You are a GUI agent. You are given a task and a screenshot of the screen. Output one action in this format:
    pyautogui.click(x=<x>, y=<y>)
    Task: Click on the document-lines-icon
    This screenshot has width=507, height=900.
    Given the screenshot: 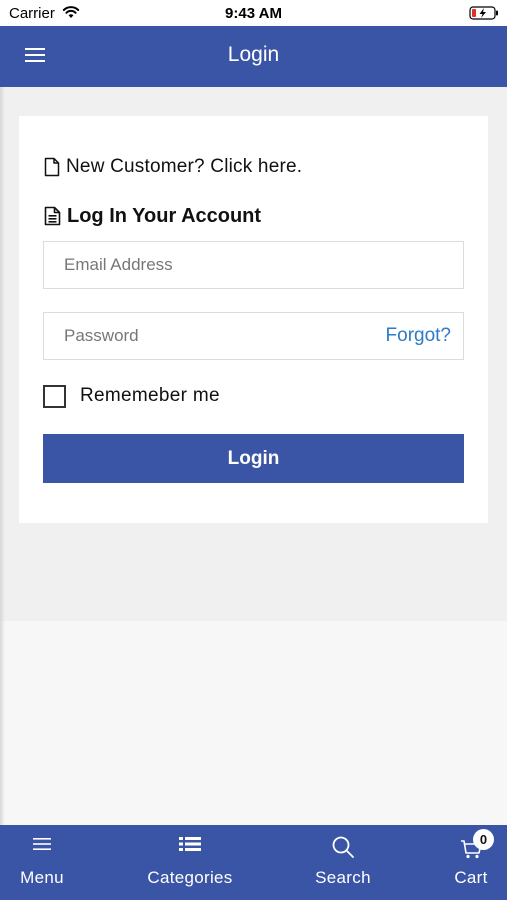 What is the action you would take?
    pyautogui.click(x=52, y=216)
    